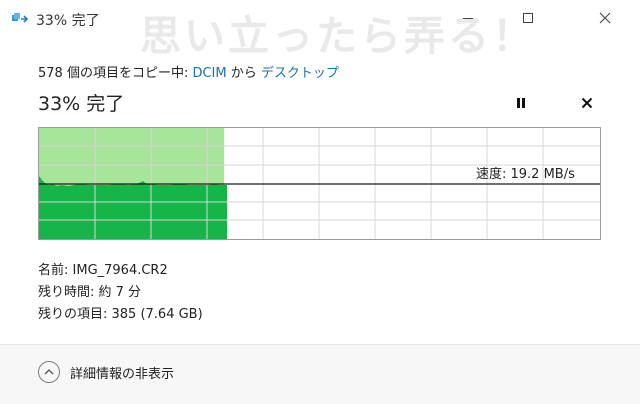 The height and width of the screenshot is (404, 640). I want to click on copy-description-prefix: 578 個の項目をコピー中:, so click(115, 73).